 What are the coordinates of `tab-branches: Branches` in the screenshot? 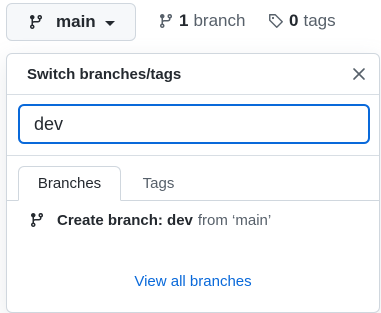 It's located at (69, 183).